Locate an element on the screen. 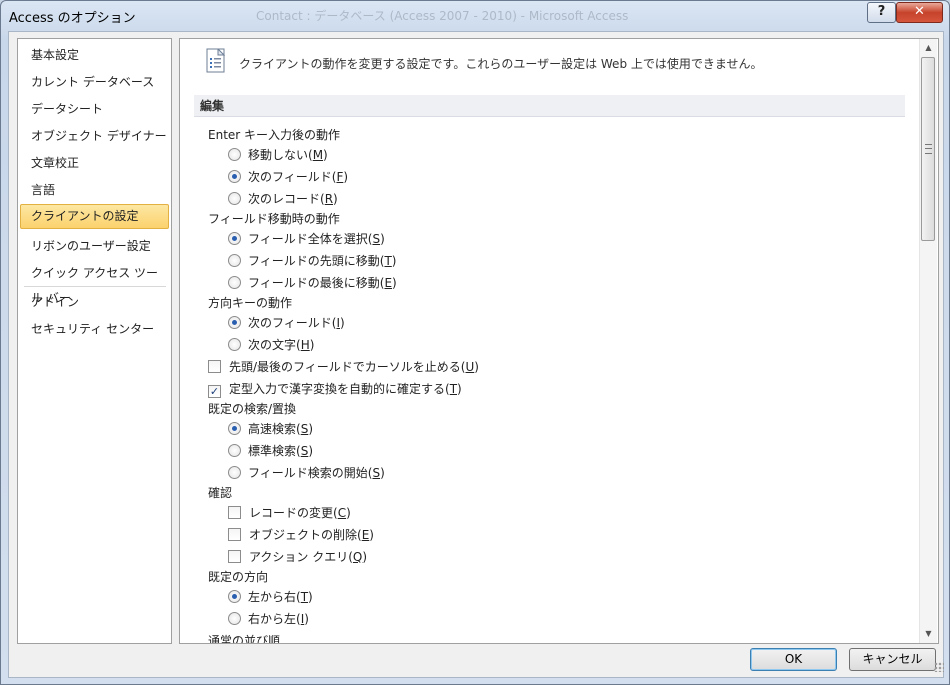 Image resolution: width=950 pixels, height=685 pixels. radio-go-to-field-end: フィールドの最後に移動(E) is located at coordinates (312, 283).